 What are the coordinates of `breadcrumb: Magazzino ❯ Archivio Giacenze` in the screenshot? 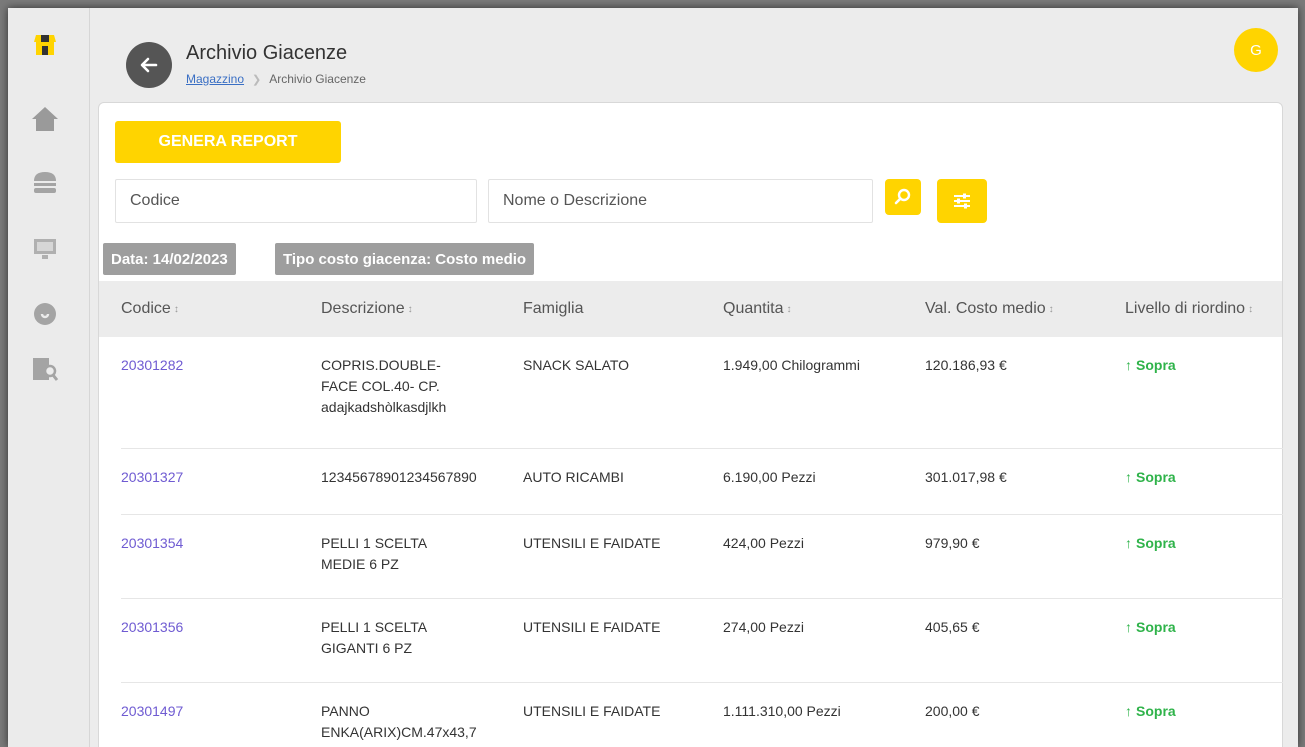 It's located at (276, 79).